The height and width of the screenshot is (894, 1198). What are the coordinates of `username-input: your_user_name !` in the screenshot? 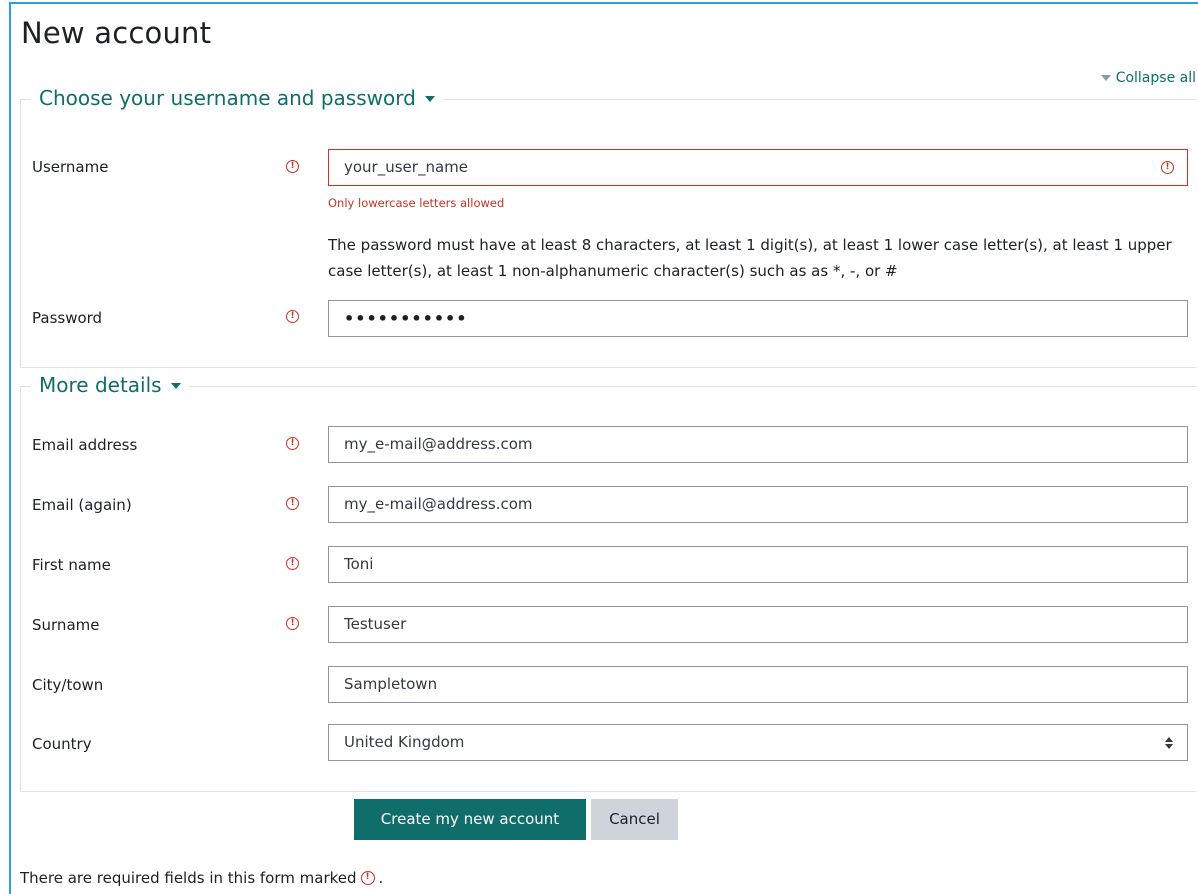 It's located at (758, 167).